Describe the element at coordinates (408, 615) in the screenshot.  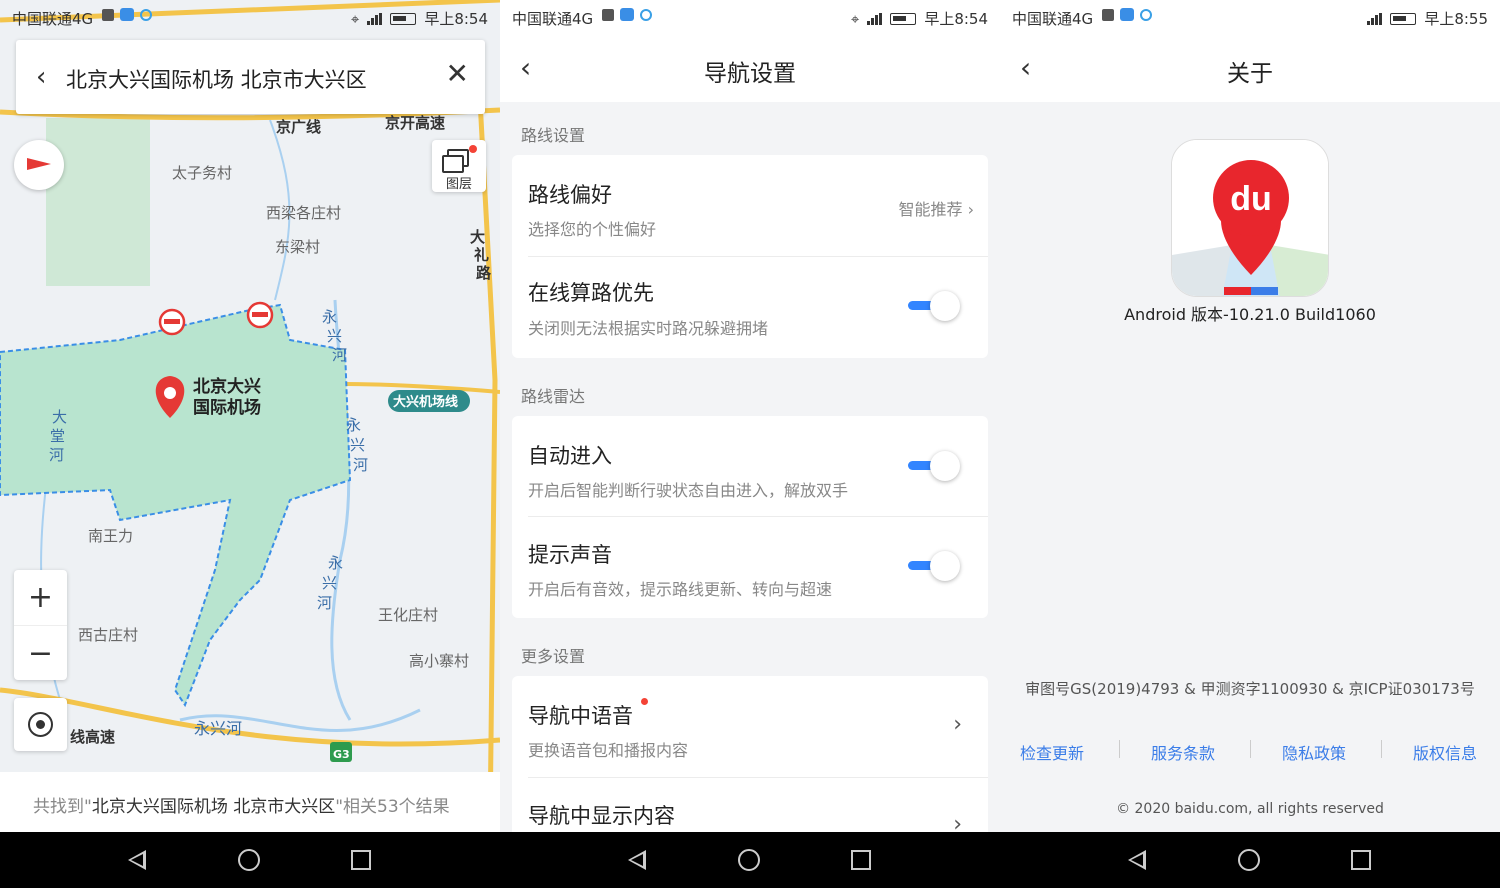
I see `map-label: 王化庄村` at that location.